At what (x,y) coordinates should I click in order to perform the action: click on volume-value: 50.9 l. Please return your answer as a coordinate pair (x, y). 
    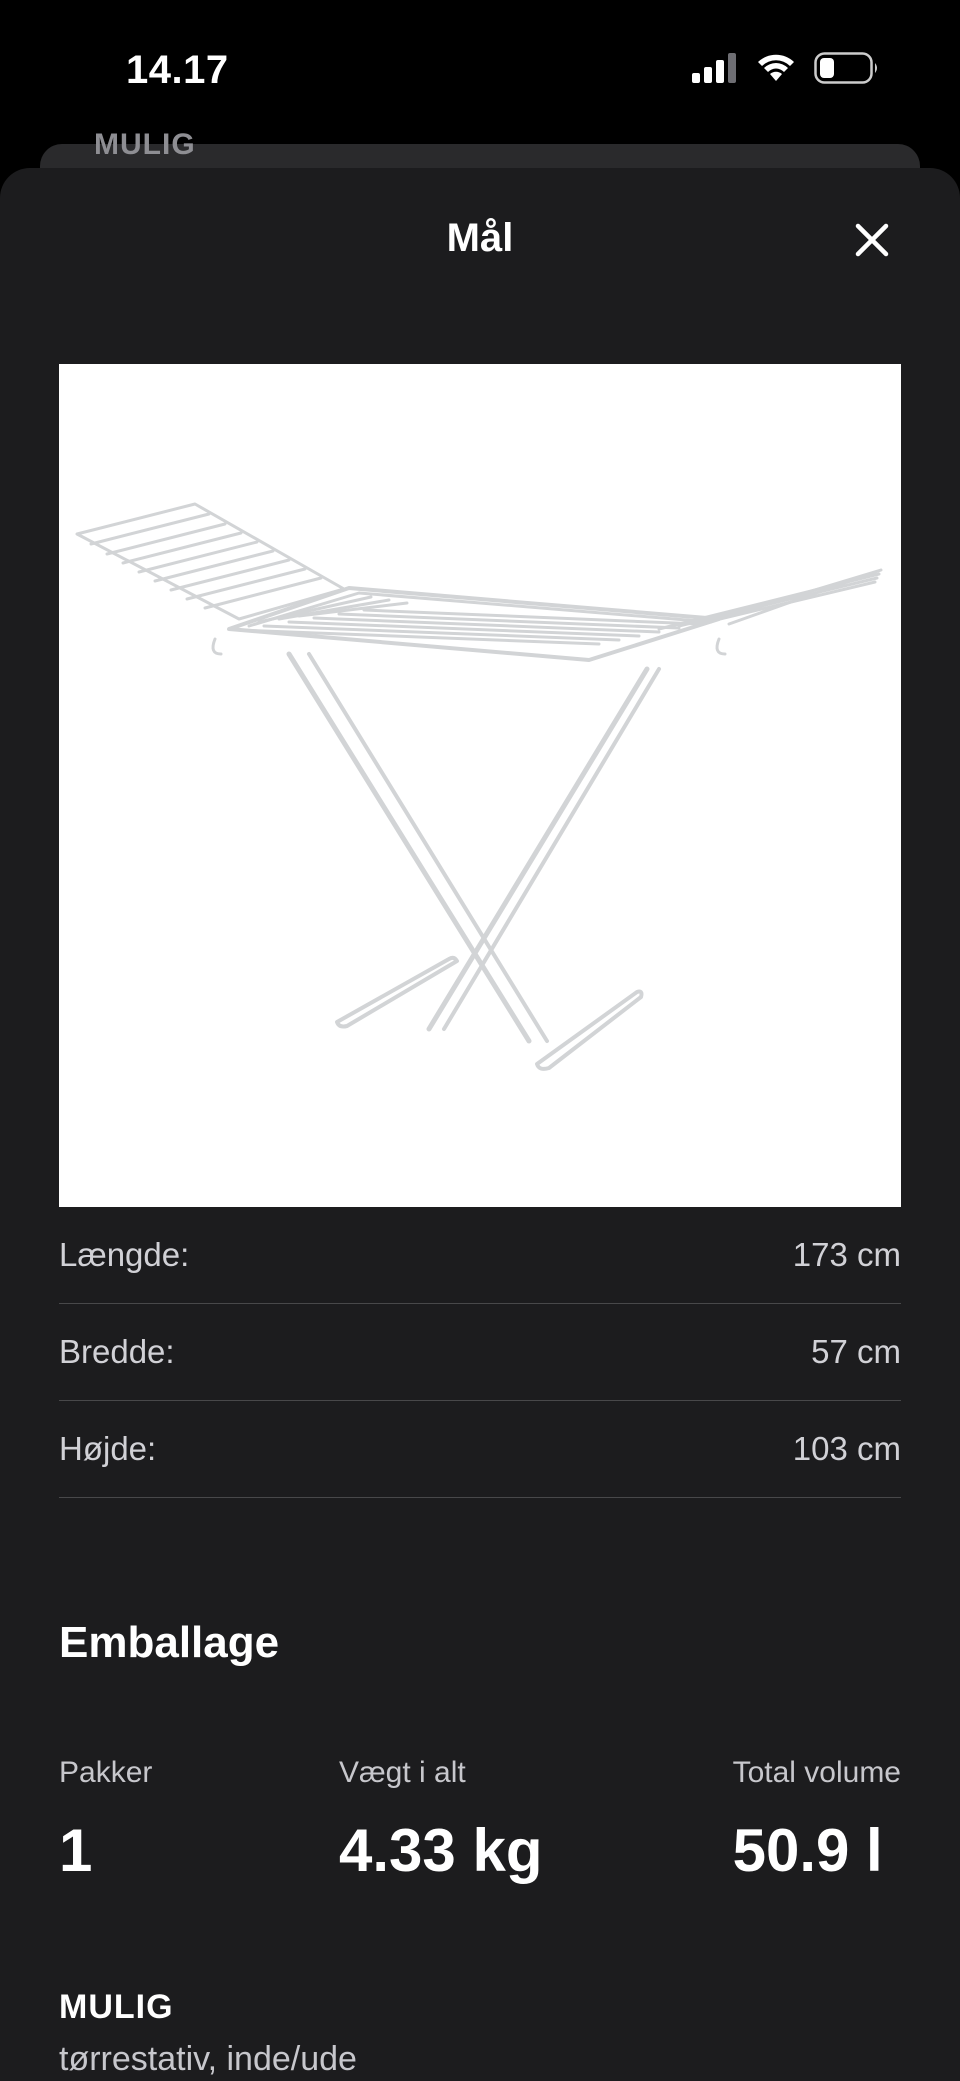
    Looking at the image, I should click on (807, 1850).